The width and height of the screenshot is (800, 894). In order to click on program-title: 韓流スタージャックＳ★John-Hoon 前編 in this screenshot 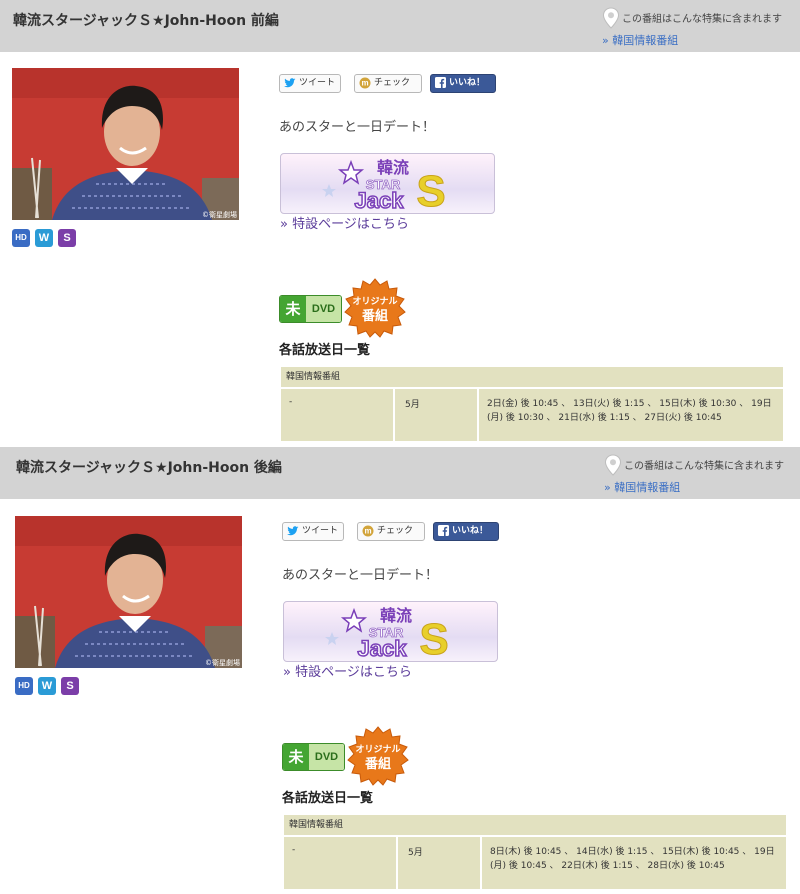, I will do `click(146, 21)`.